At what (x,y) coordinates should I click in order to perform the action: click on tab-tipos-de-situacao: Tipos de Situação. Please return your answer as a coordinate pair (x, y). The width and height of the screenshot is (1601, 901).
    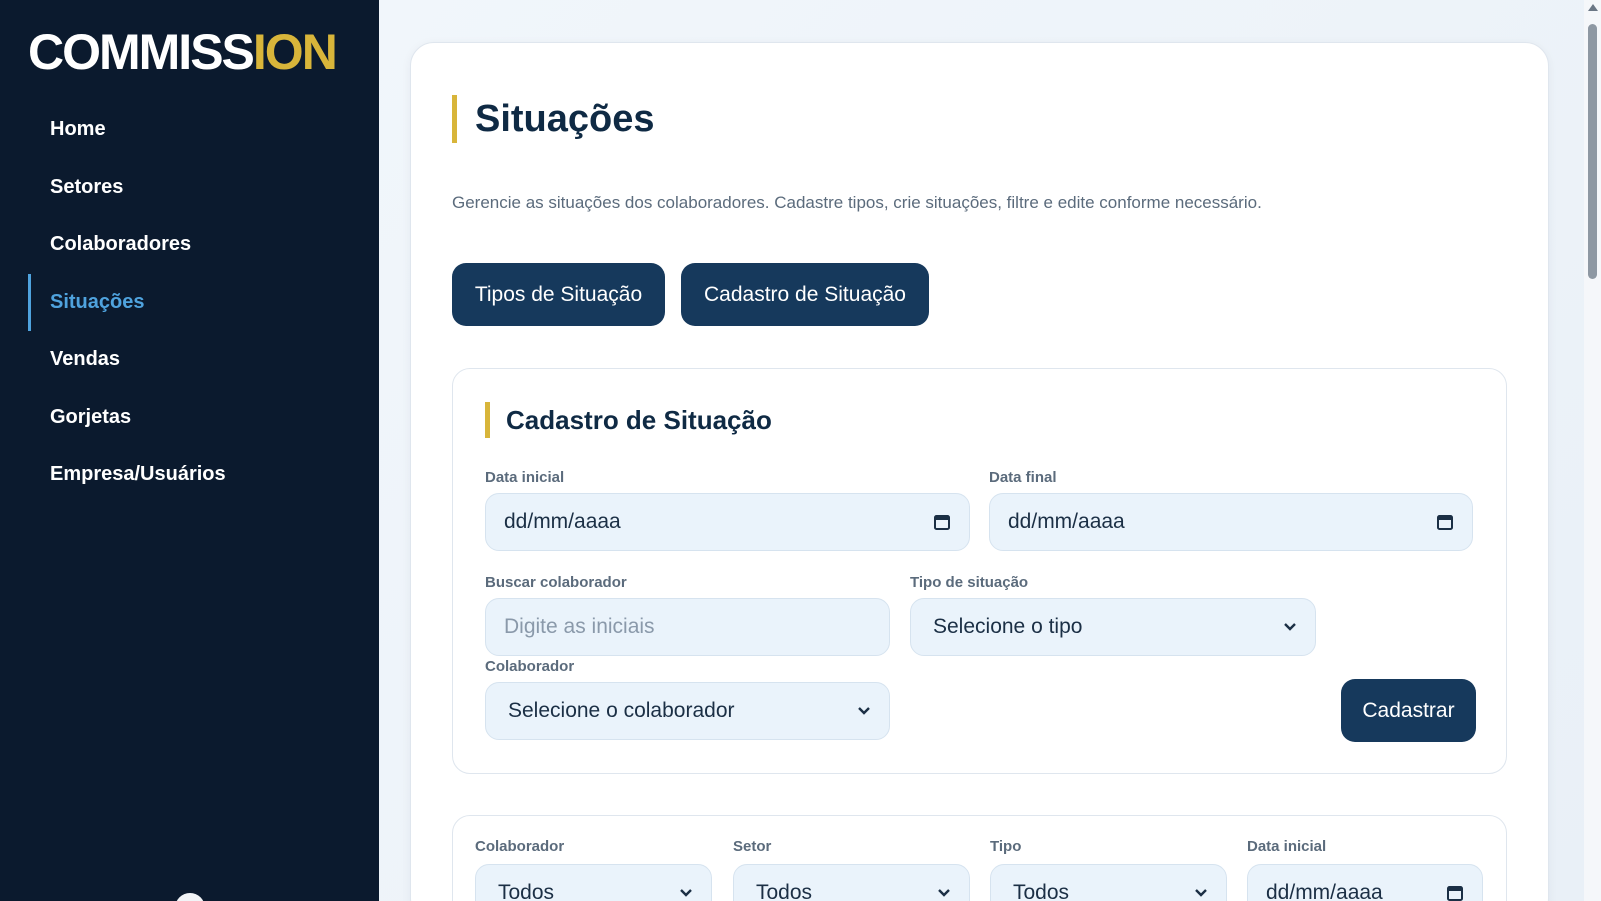
    Looking at the image, I should click on (558, 294).